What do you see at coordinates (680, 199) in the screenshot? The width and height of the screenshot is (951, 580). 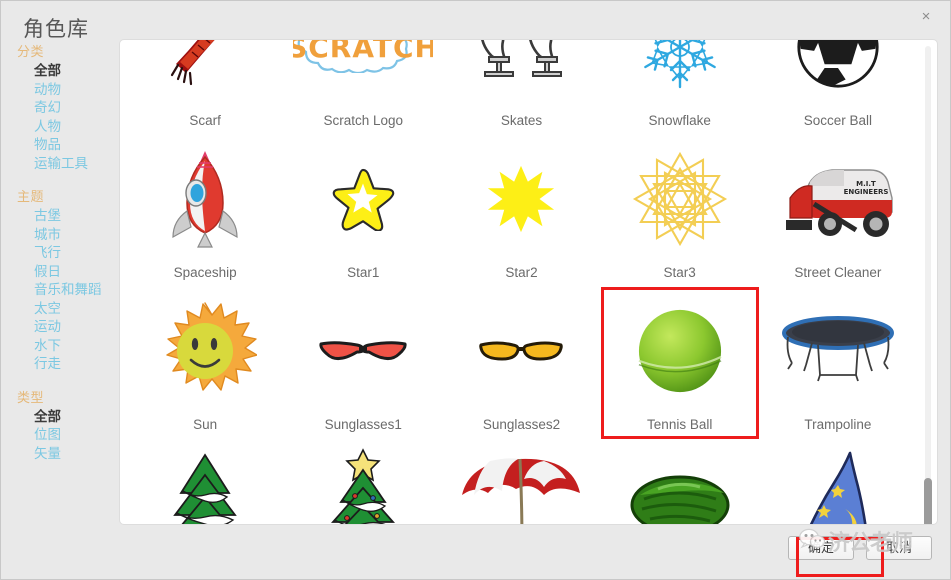 I see `star3-thumb` at bounding box center [680, 199].